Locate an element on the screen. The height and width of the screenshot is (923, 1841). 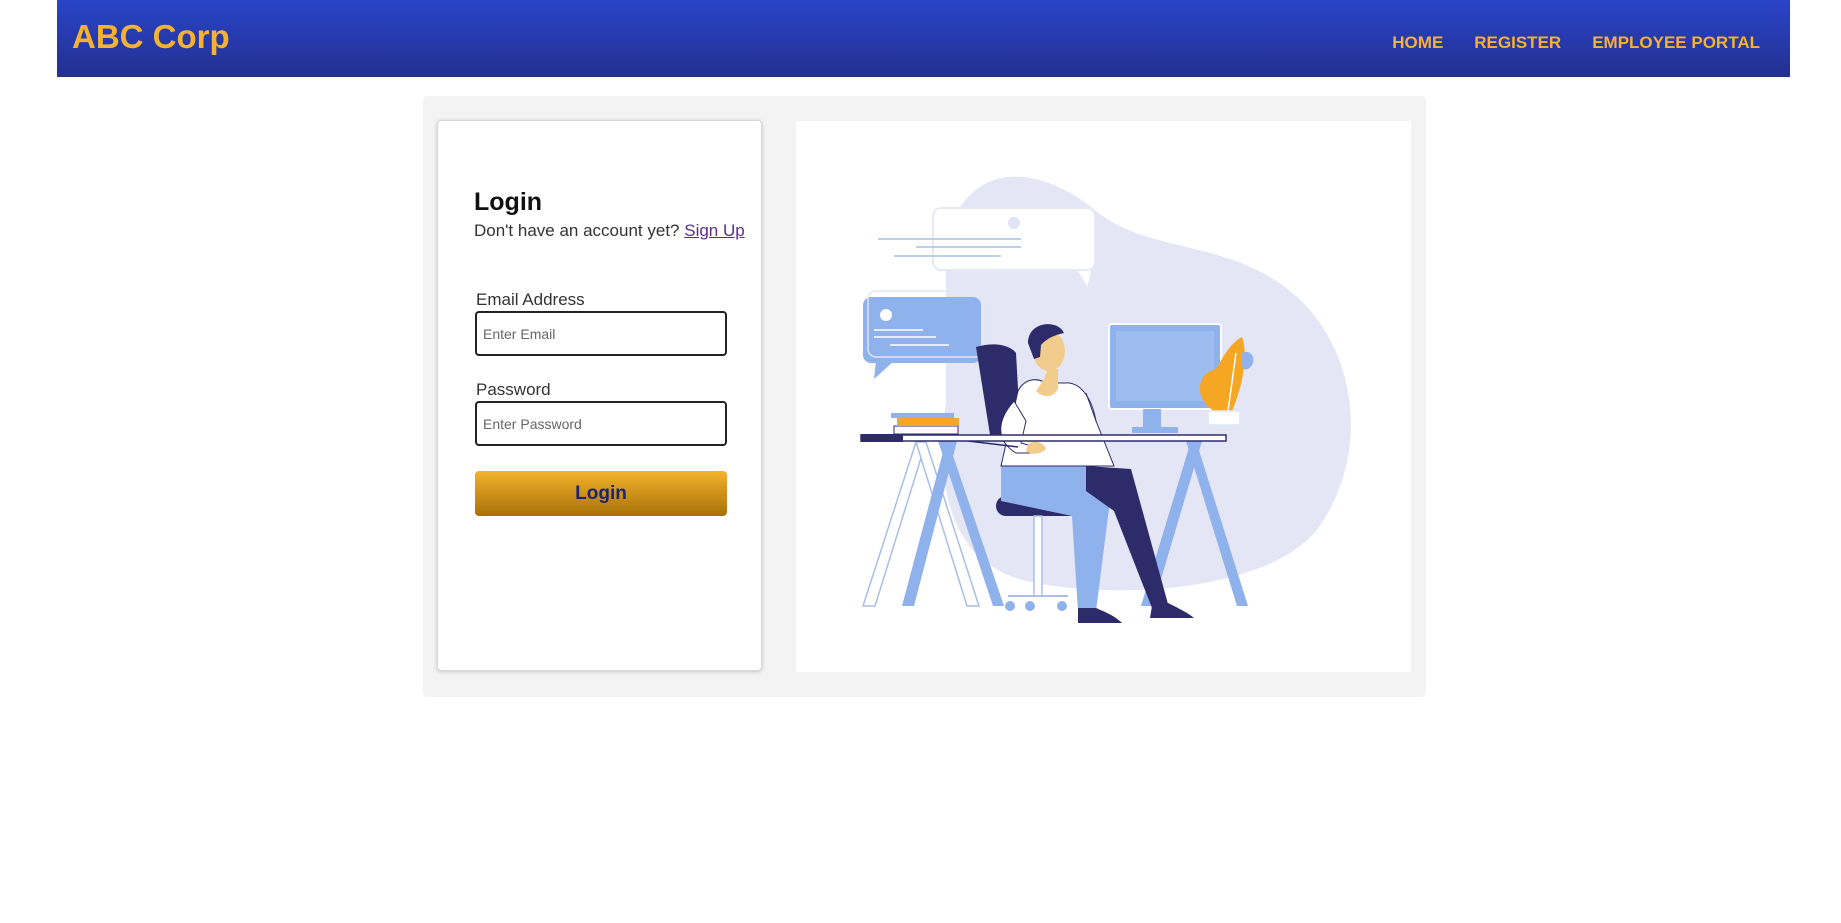
password-label: Password is located at coordinates (513, 389).